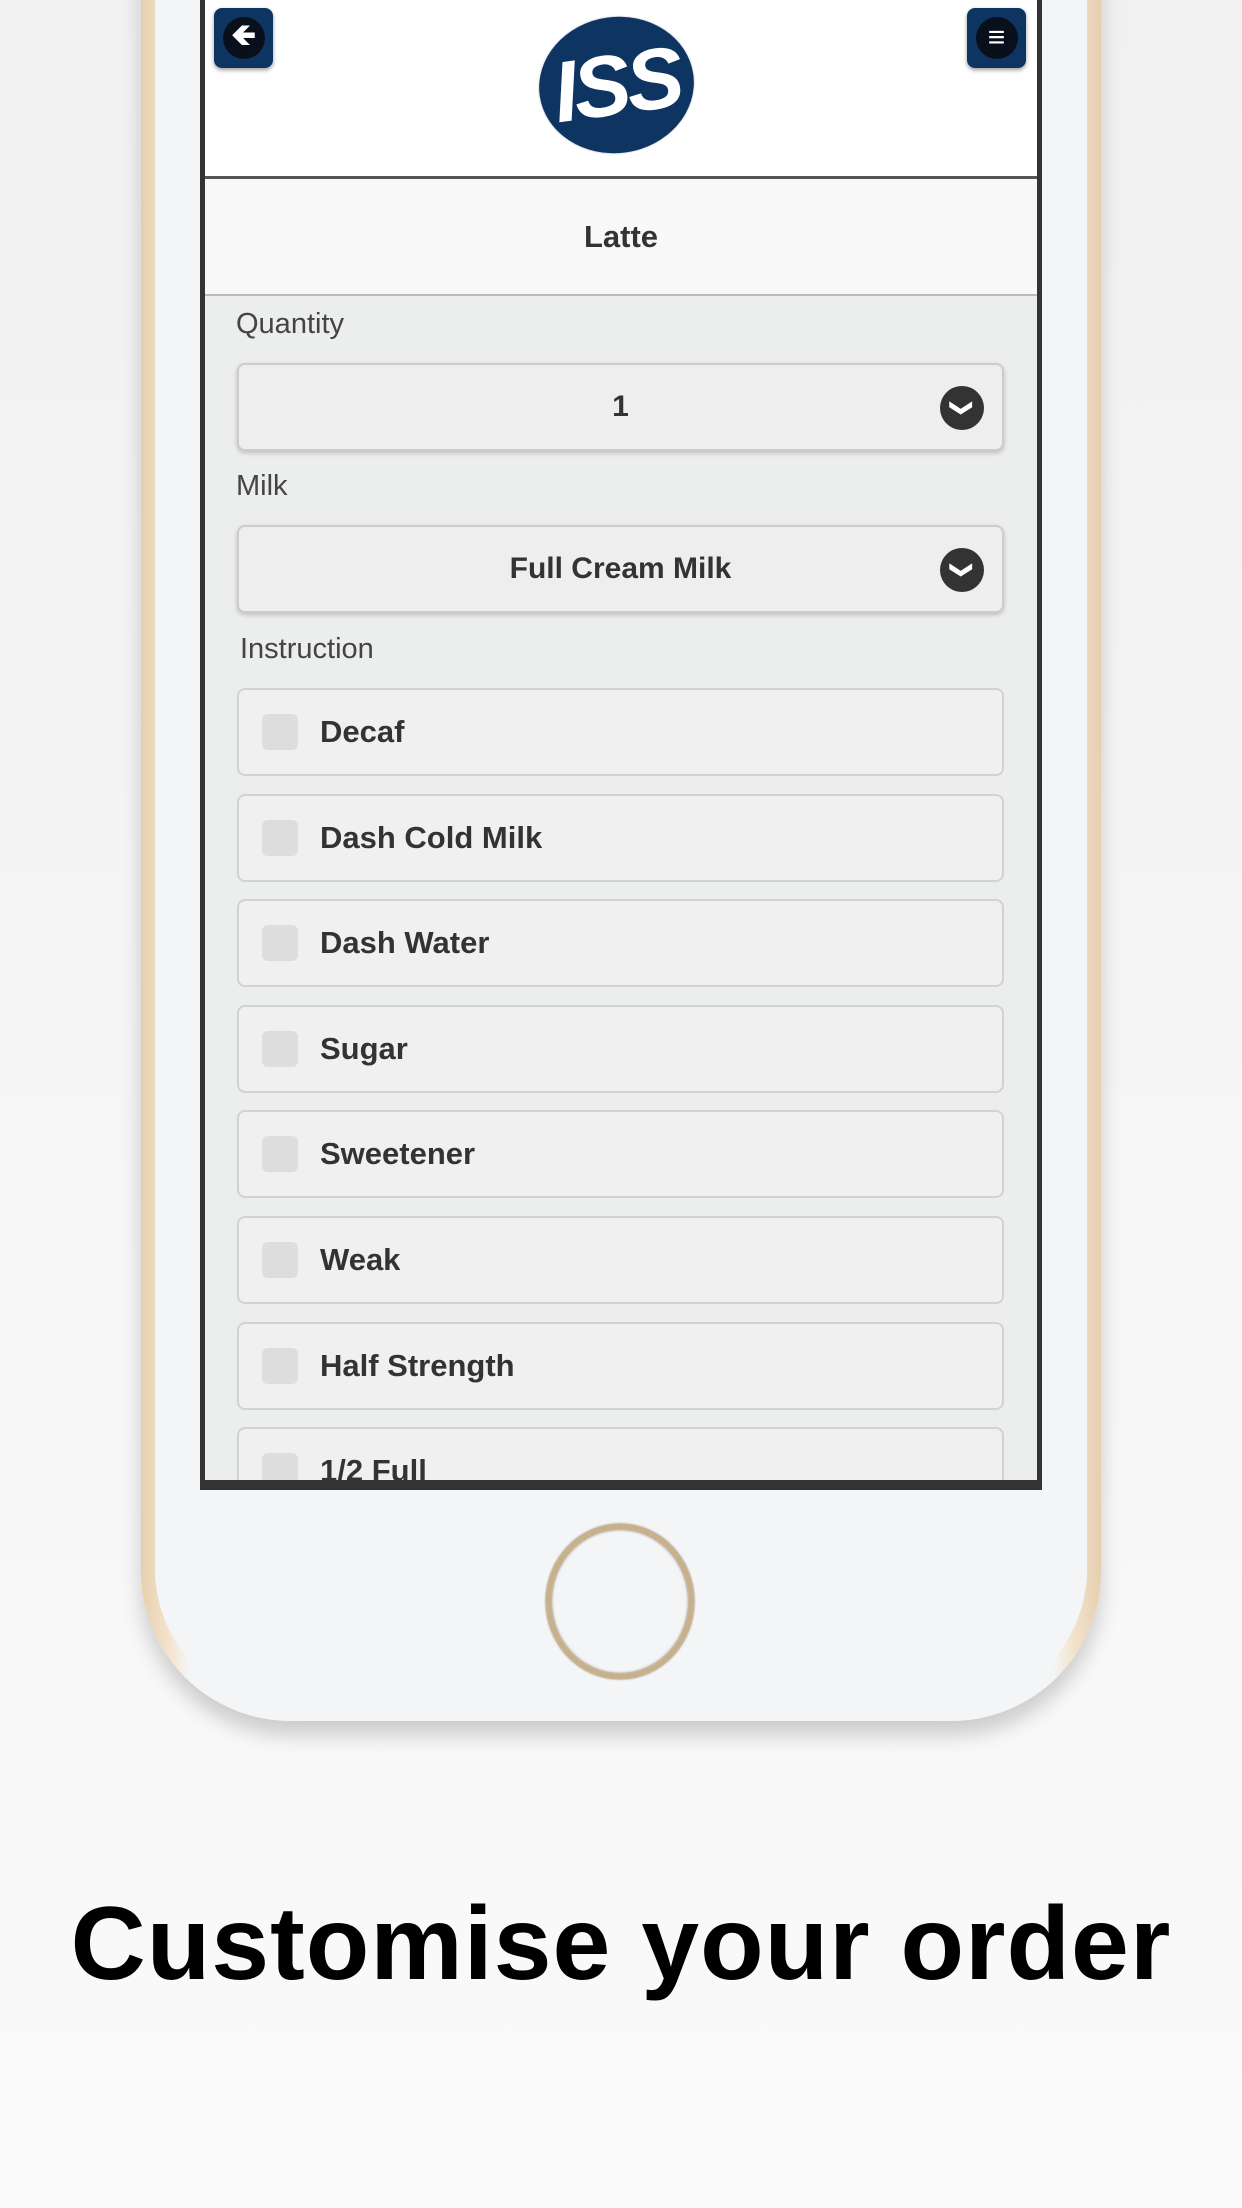 This screenshot has height=2208, width=1242. Describe the element at coordinates (398, 1154) in the screenshot. I see `checkbox-label: Sweetener` at that location.